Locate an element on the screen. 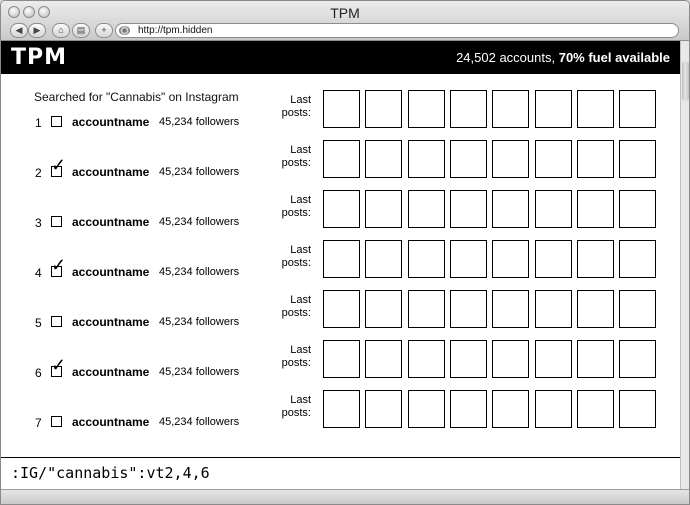 The height and width of the screenshot is (505, 690). checkmark-icon: ✓ is located at coordinates (59, 265).